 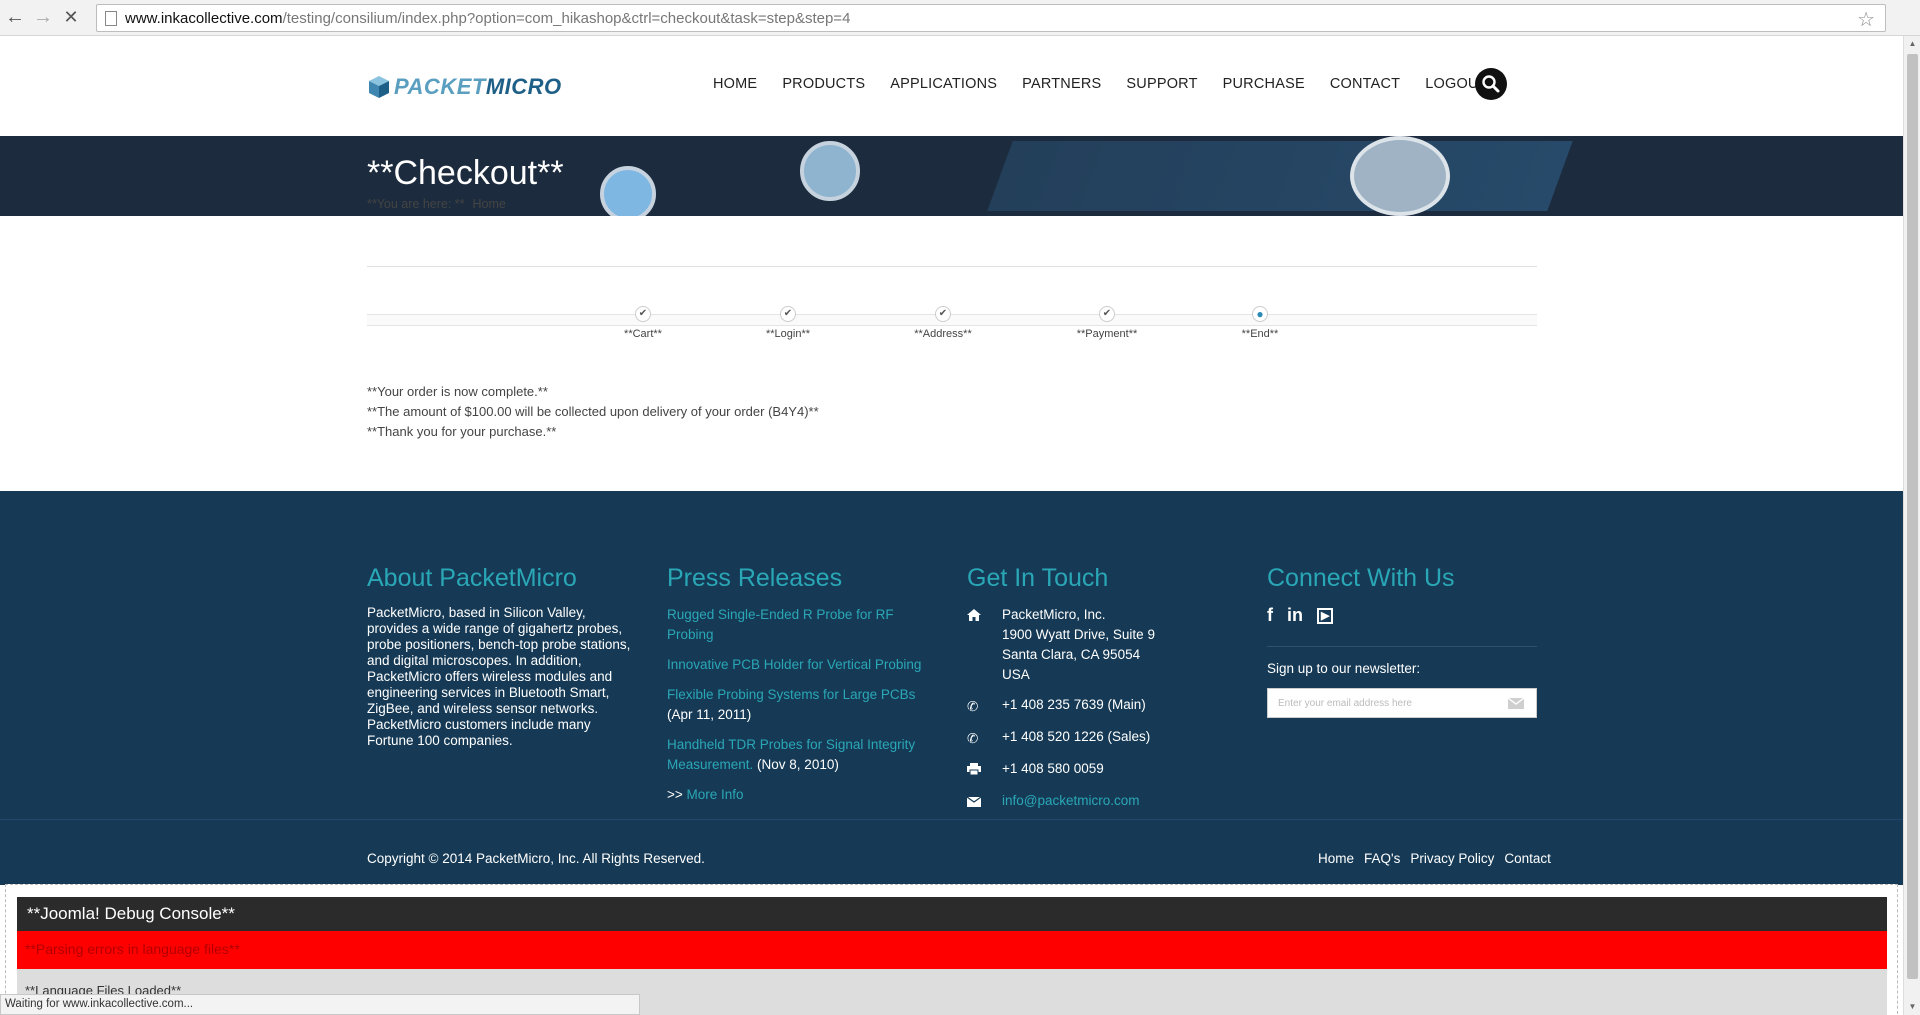 What do you see at coordinates (1382, 858) in the screenshot?
I see `footer-link-faq: FAQ's` at bounding box center [1382, 858].